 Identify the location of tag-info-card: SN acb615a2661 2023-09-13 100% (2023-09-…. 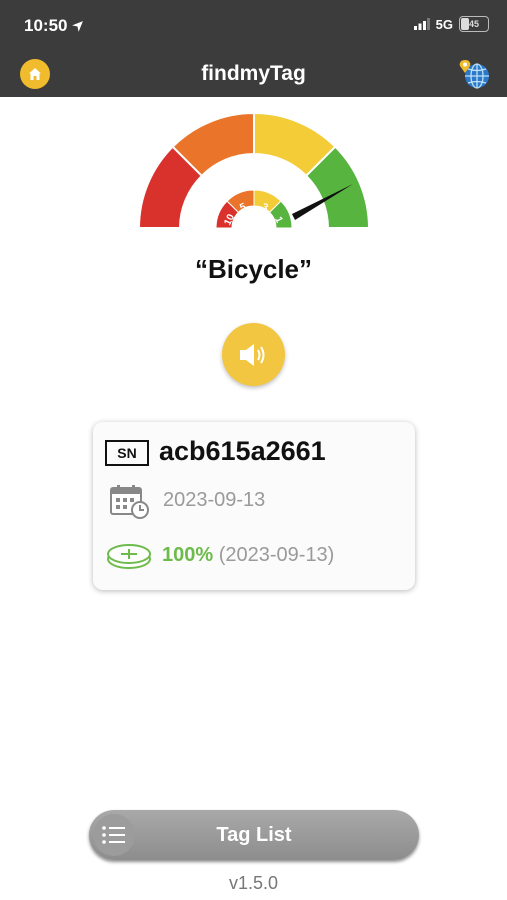
(254, 506).